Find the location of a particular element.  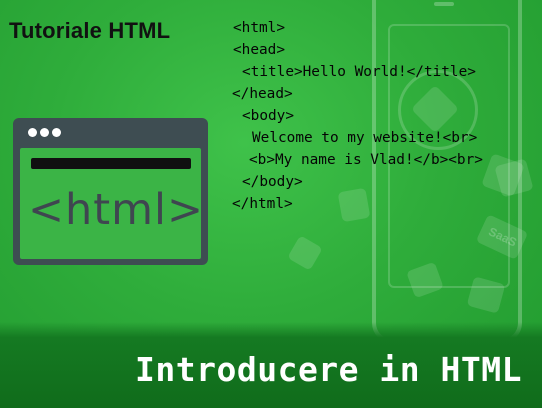

browser-window-illustration: <html> is located at coordinates (110, 191).